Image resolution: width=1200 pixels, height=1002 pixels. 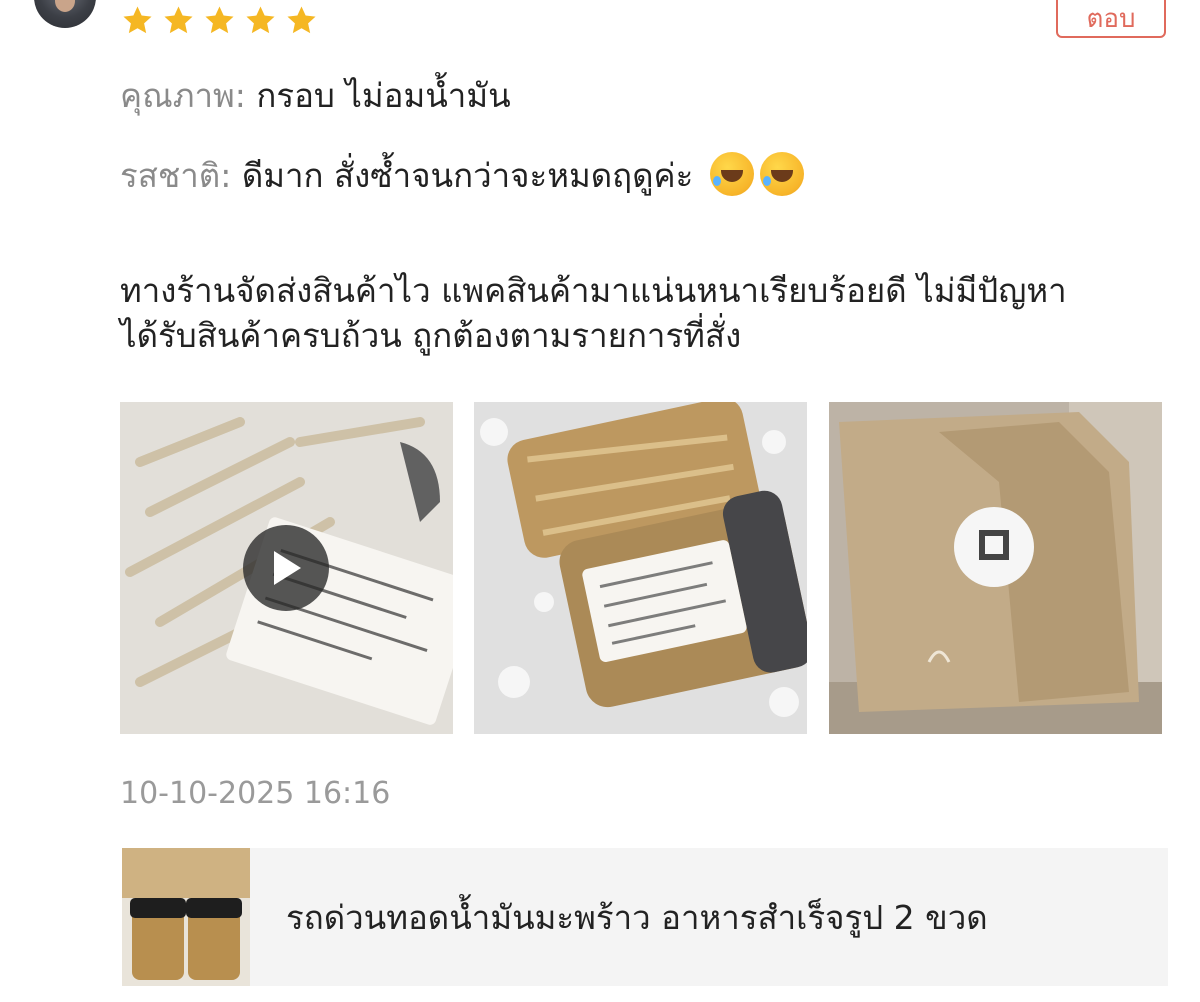 I want to click on attribute-taste: รสชาติ: ดีมาก สั่งซ้ำจนกว่าจะหมดฤดูค่ะ, so click(x=462, y=174).